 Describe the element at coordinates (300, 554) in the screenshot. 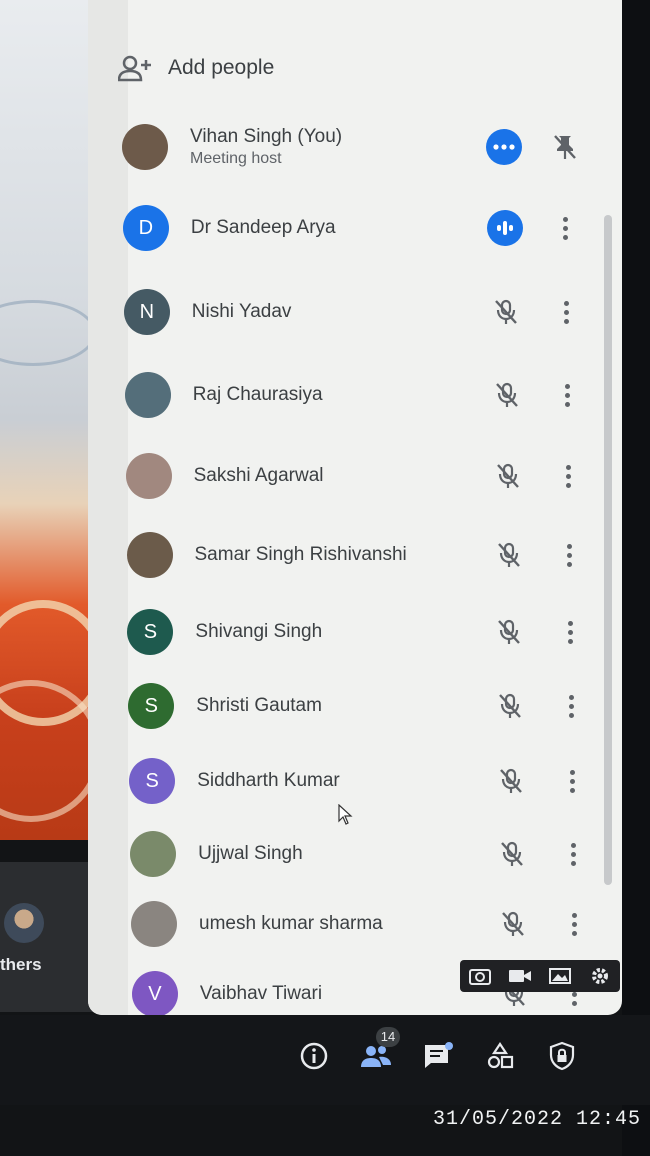

I see `participant-name: Samar Singh Rishivanshi` at that location.